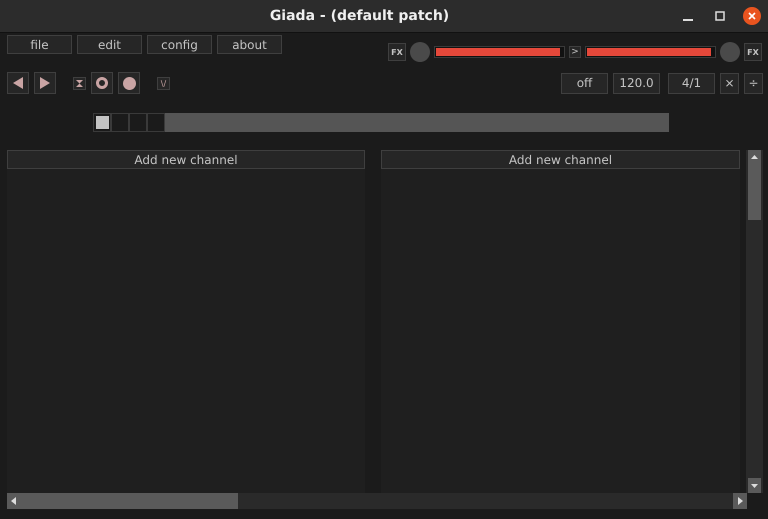 The height and width of the screenshot is (519, 768). I want to click on left-triangle-icon, so click(18, 83).